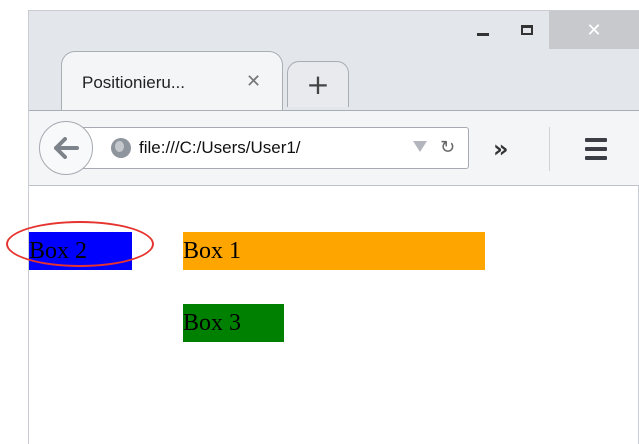 This screenshot has width=639, height=444. I want to click on url-text: file:///C:/Users/User1/, so click(220, 148).